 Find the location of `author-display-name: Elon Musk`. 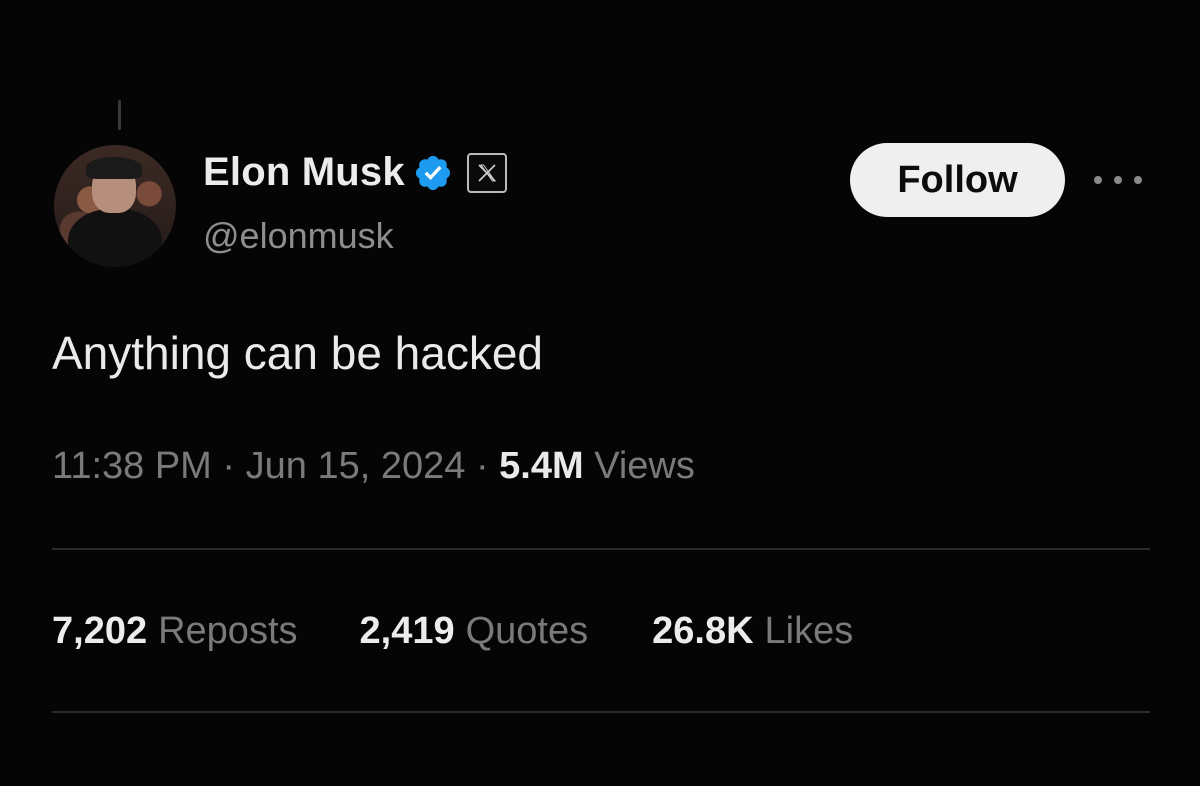

author-display-name: Elon Musk is located at coordinates (304, 172).